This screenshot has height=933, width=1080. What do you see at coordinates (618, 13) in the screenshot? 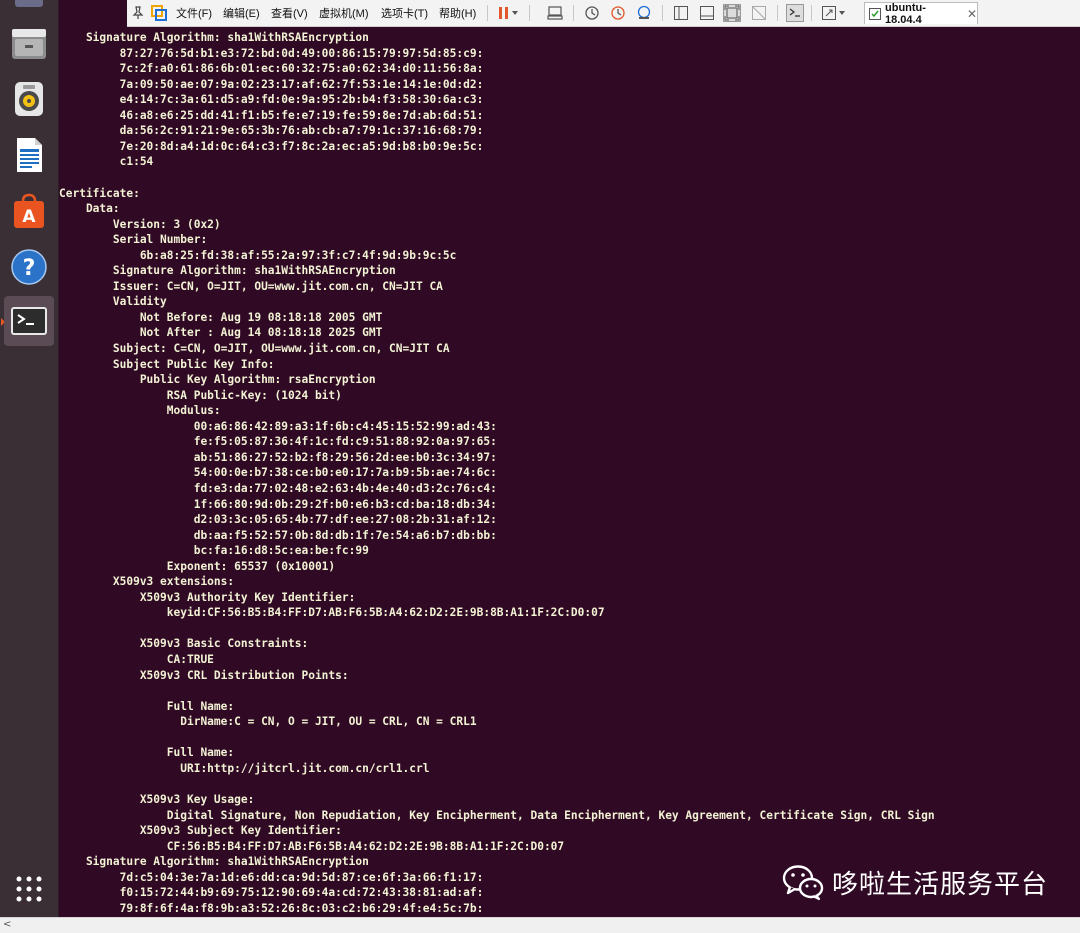
I see `revert-snapshot-icon` at bounding box center [618, 13].